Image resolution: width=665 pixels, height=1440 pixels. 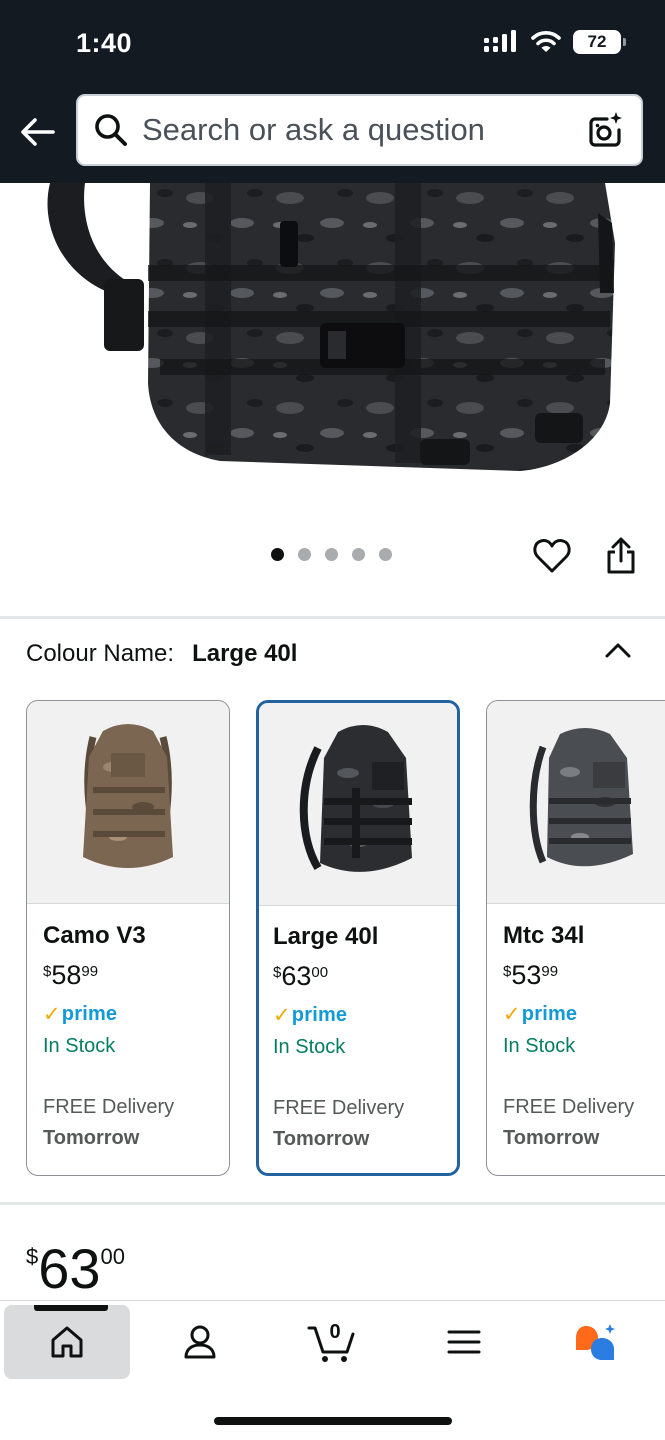 I want to click on colour-name-label: Colour Name:, so click(x=100, y=653).